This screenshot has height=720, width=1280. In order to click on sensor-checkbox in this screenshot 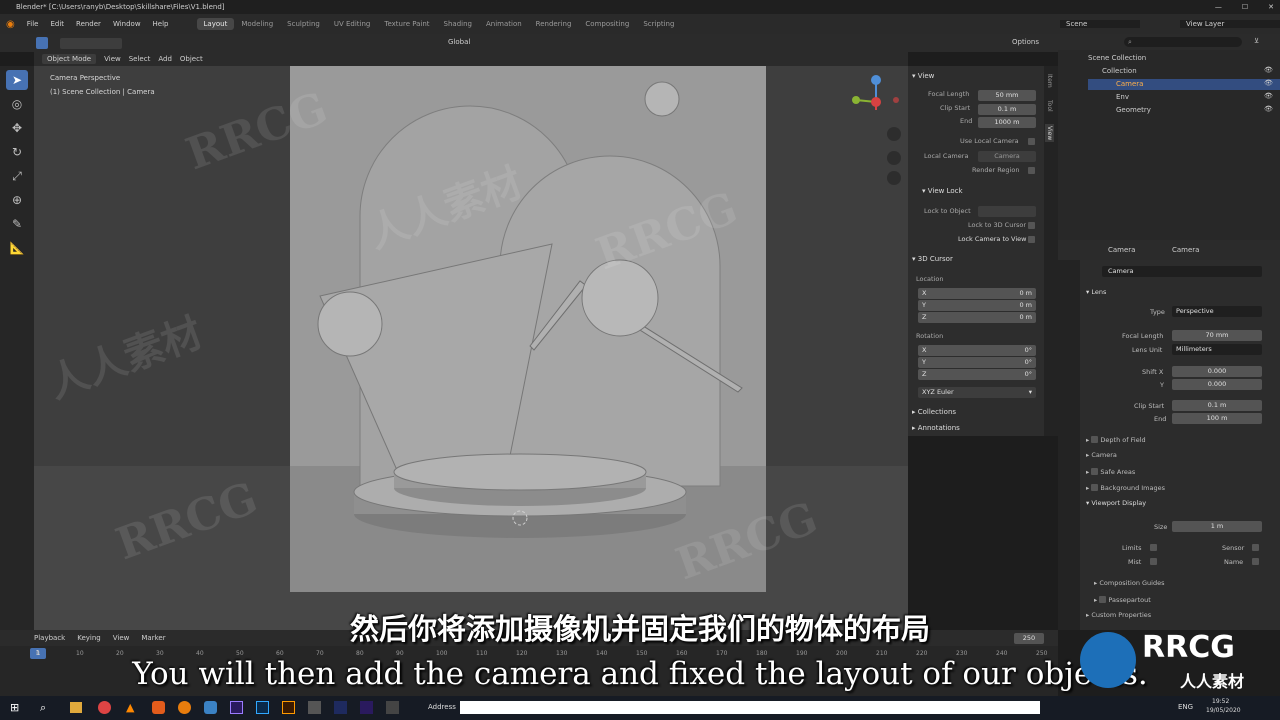, I will do `click(1255, 547)`.